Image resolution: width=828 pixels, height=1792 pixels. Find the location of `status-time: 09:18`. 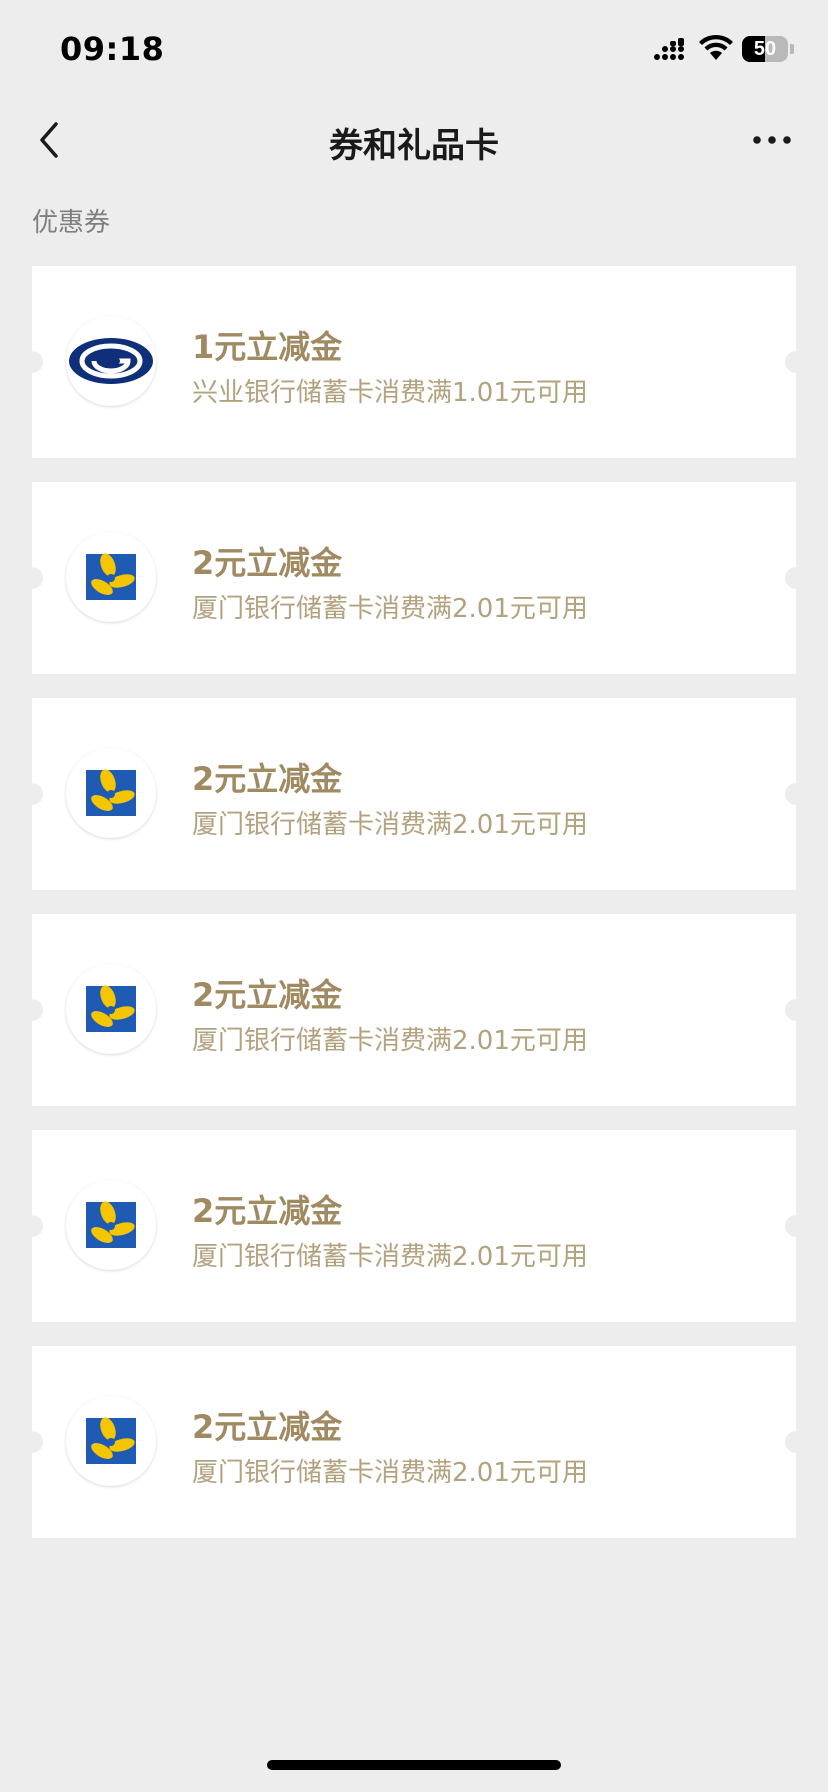

status-time: 09:18 is located at coordinates (112, 49).